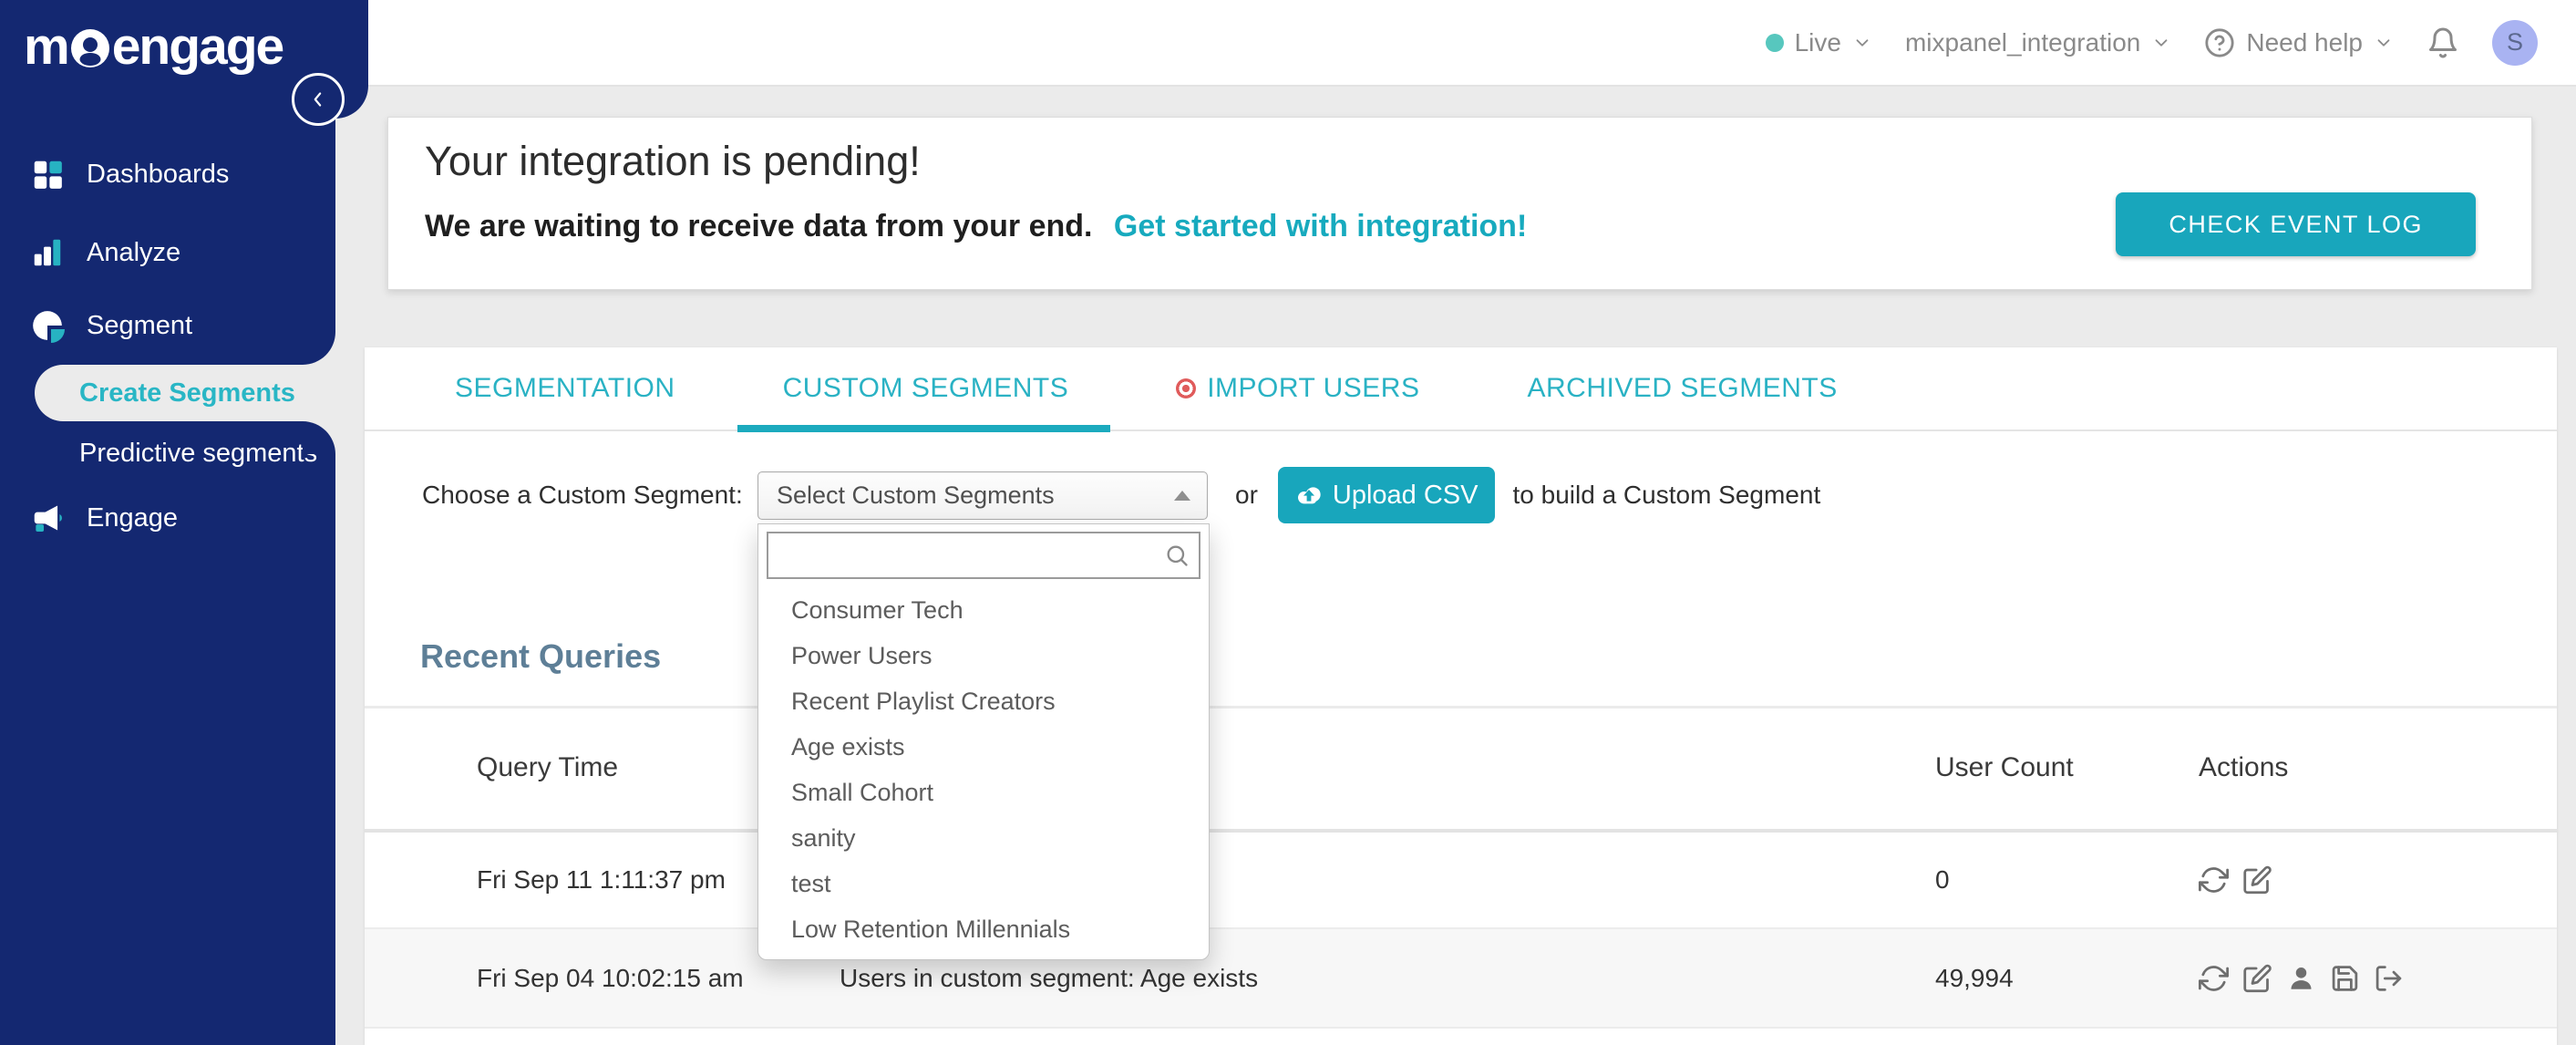 The height and width of the screenshot is (1045, 2576). Describe the element at coordinates (1177, 555) in the screenshot. I see `search-icon` at that location.